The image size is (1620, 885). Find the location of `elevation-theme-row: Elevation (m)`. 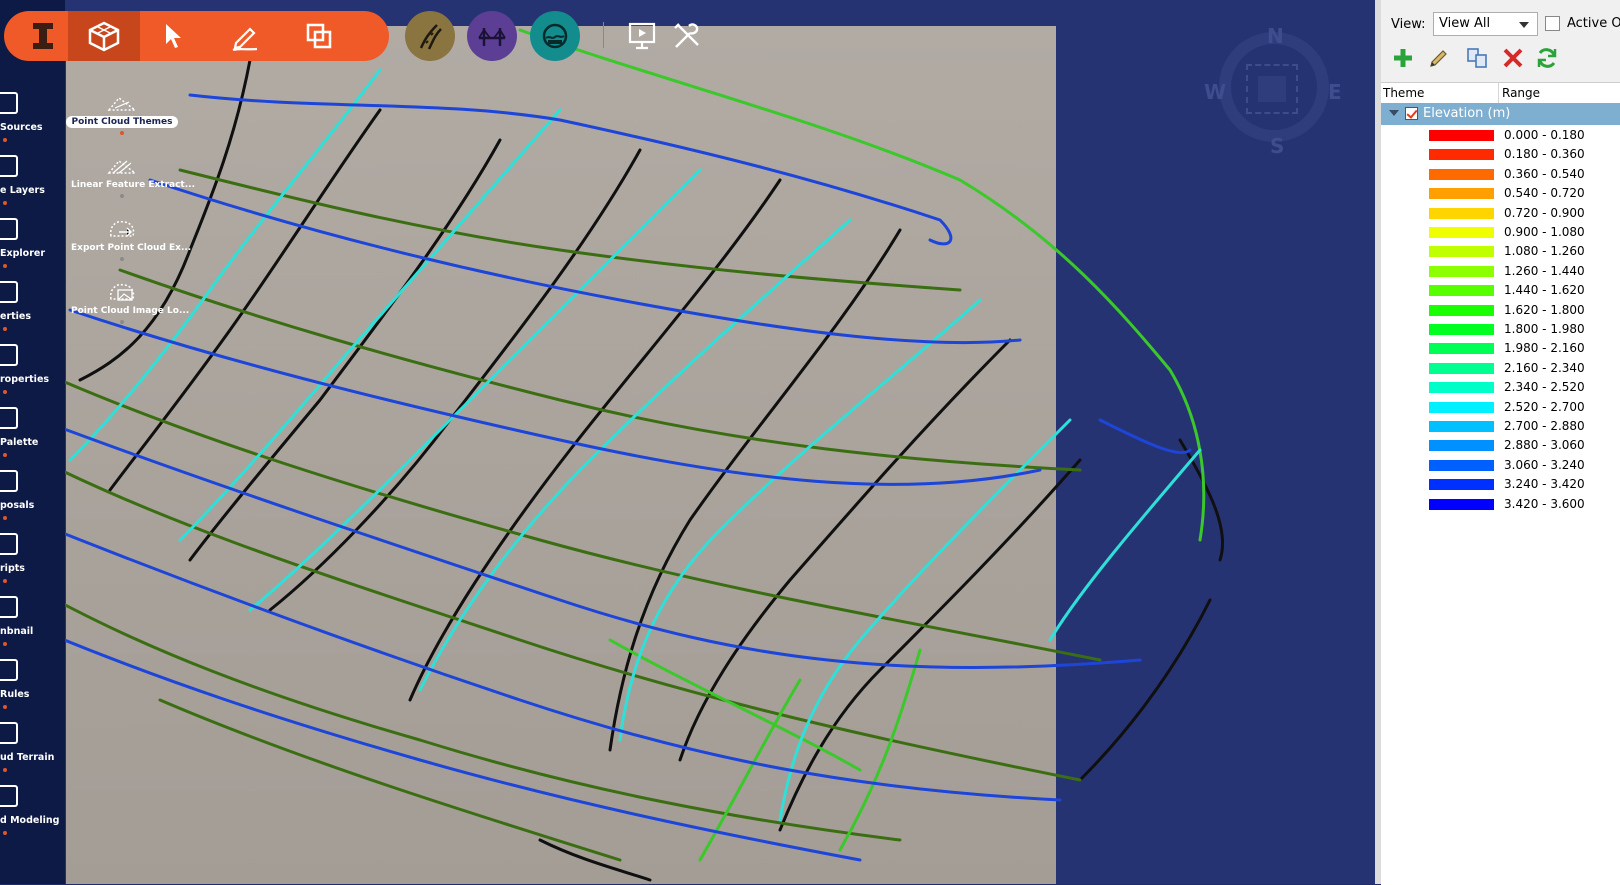

elevation-theme-row: Elevation (m) is located at coordinates (1500, 114).